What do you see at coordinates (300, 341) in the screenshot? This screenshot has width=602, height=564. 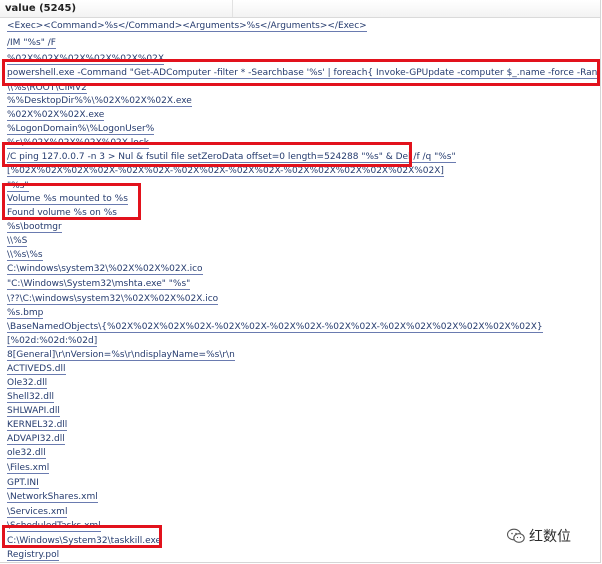 I see `list-item: [%02d:%02d:%02d]` at bounding box center [300, 341].